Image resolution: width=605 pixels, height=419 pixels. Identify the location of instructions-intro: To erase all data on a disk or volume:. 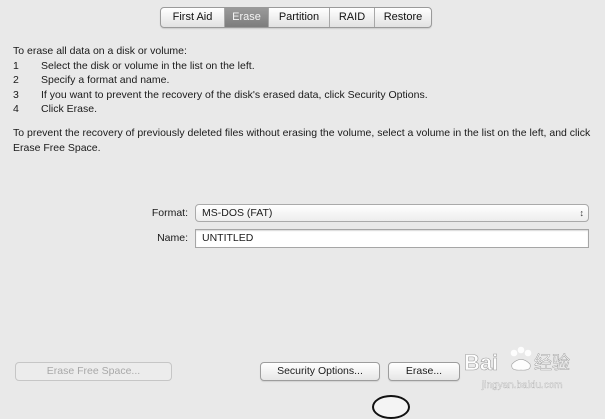
(100, 51).